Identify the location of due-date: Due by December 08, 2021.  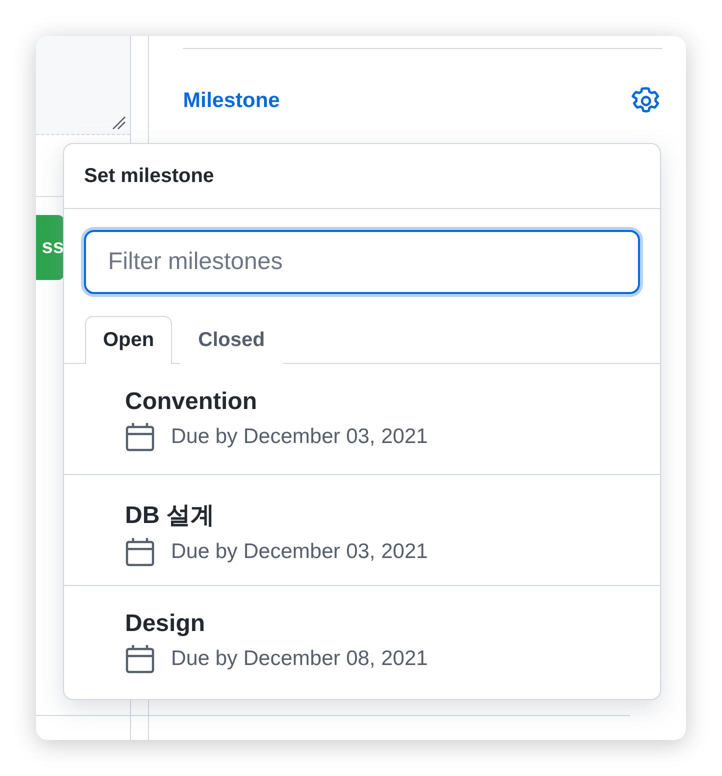
(299, 659).